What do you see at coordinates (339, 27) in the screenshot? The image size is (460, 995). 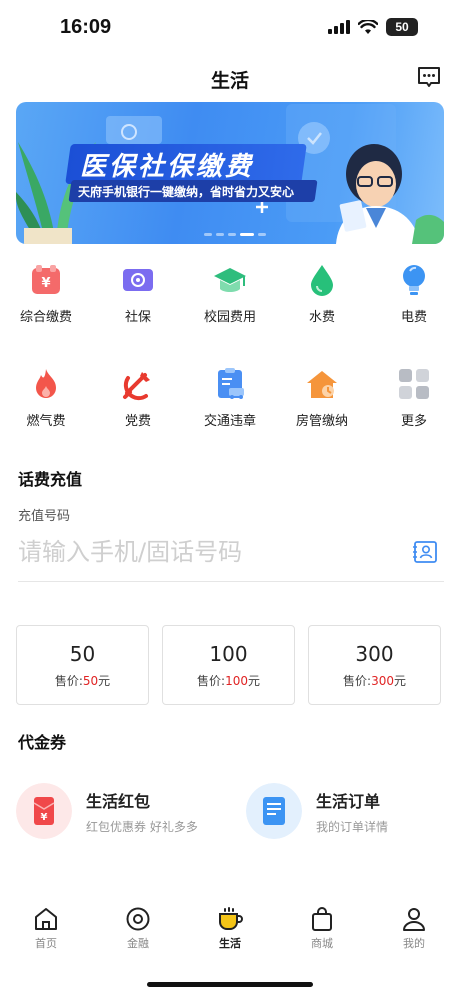 I see `signal-icon` at bounding box center [339, 27].